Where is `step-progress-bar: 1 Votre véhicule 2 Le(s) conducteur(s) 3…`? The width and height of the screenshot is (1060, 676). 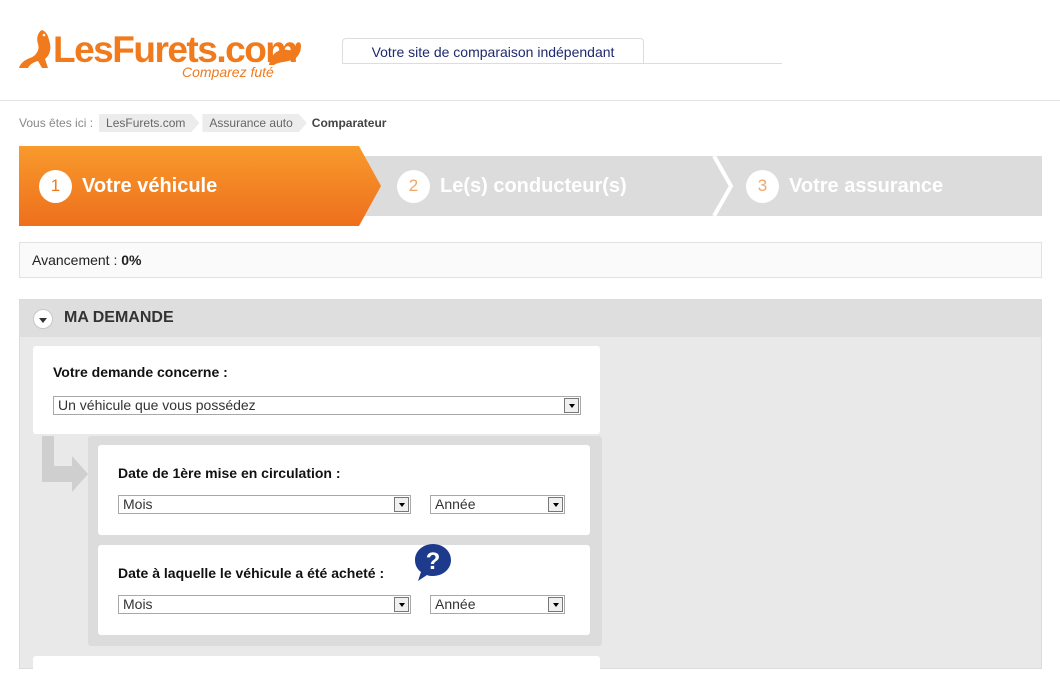 step-progress-bar: 1 Votre véhicule 2 Le(s) conducteur(s) 3… is located at coordinates (530, 186).